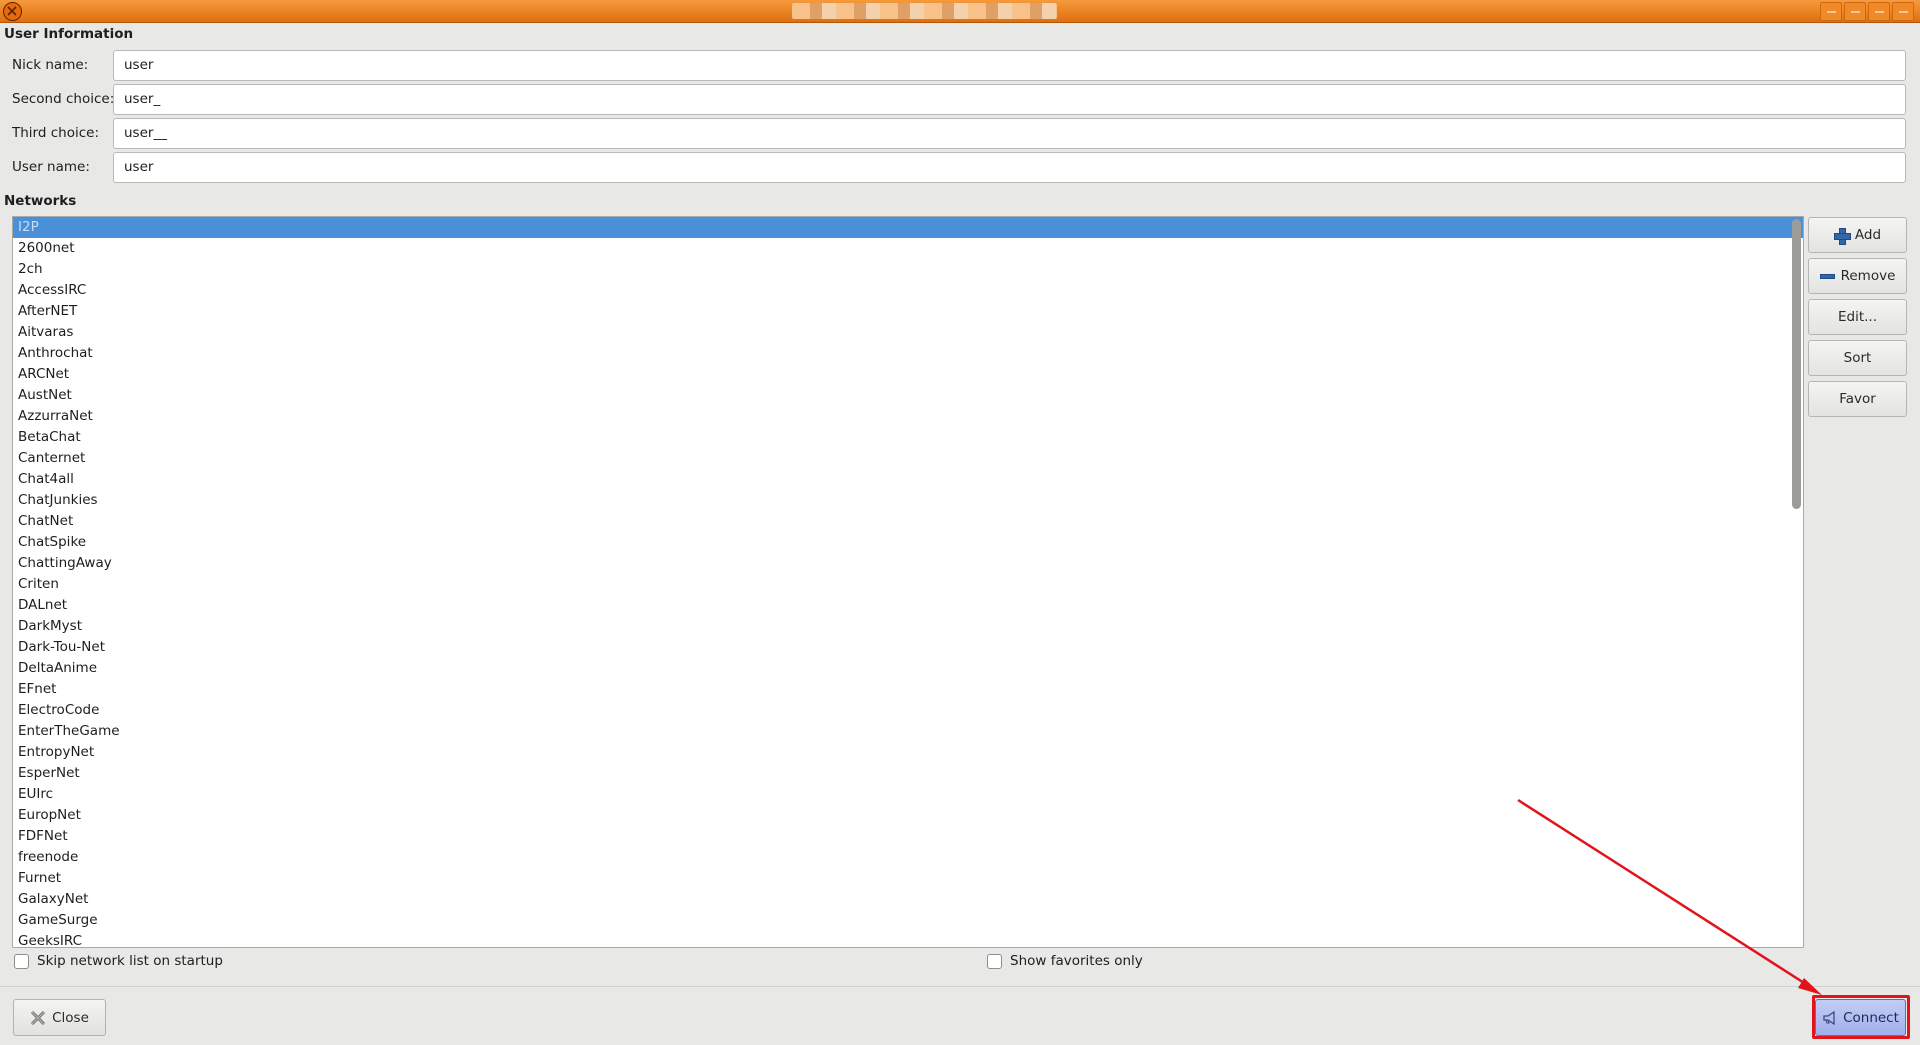  What do you see at coordinates (21, 961) in the screenshot?
I see `skip-startup-checkbox` at bounding box center [21, 961].